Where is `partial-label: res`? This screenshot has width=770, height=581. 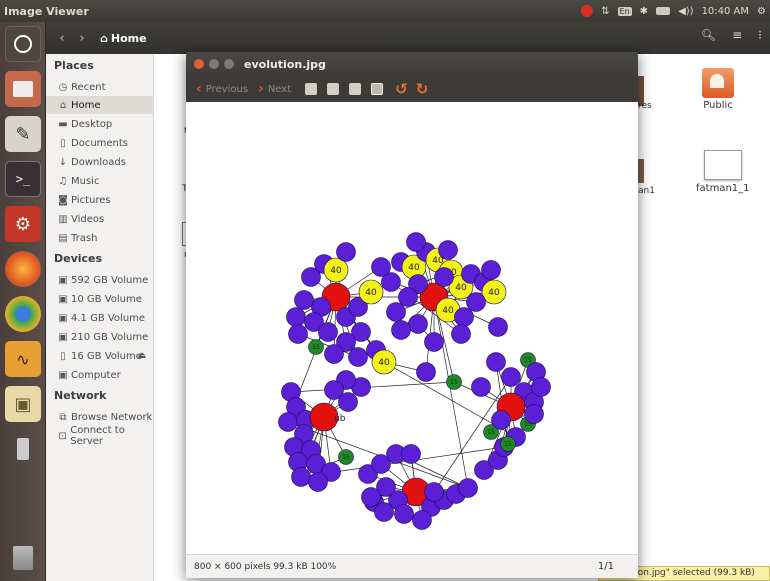
partial-label: res is located at coordinates (645, 106).